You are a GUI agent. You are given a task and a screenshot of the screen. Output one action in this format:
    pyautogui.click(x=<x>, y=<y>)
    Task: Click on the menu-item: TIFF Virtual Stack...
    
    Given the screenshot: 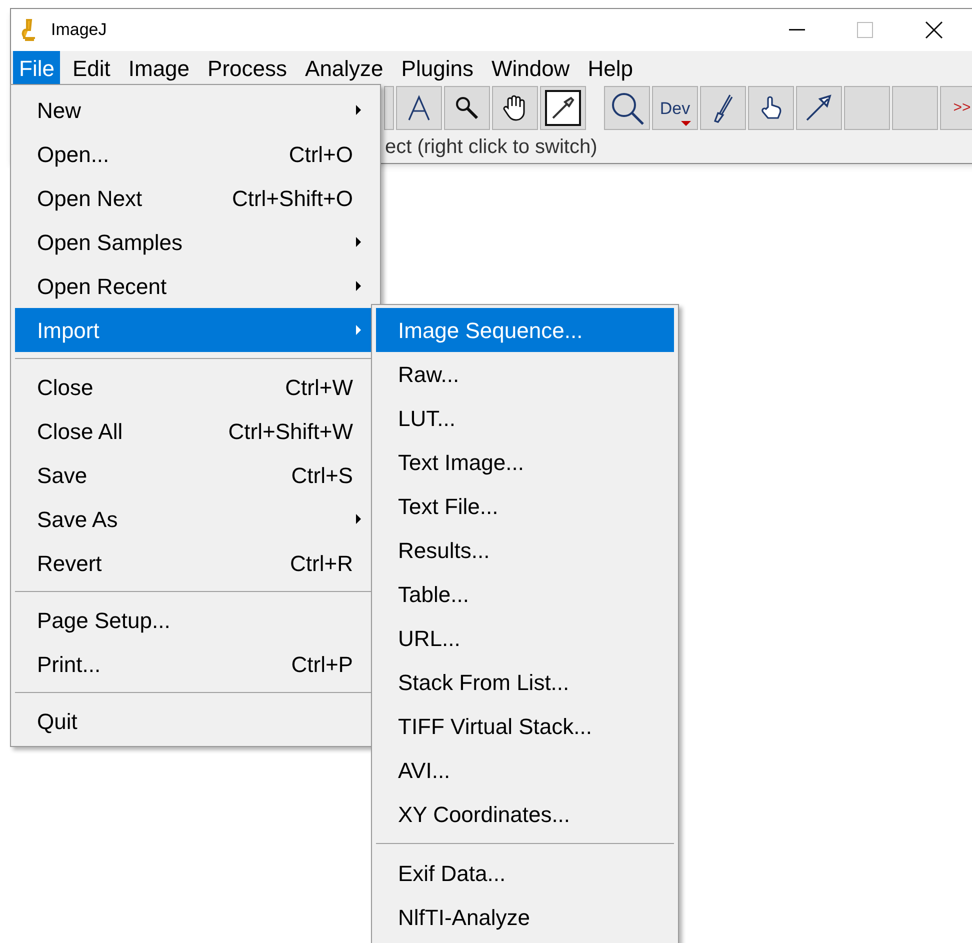 What is the action you would take?
    pyautogui.click(x=525, y=726)
    